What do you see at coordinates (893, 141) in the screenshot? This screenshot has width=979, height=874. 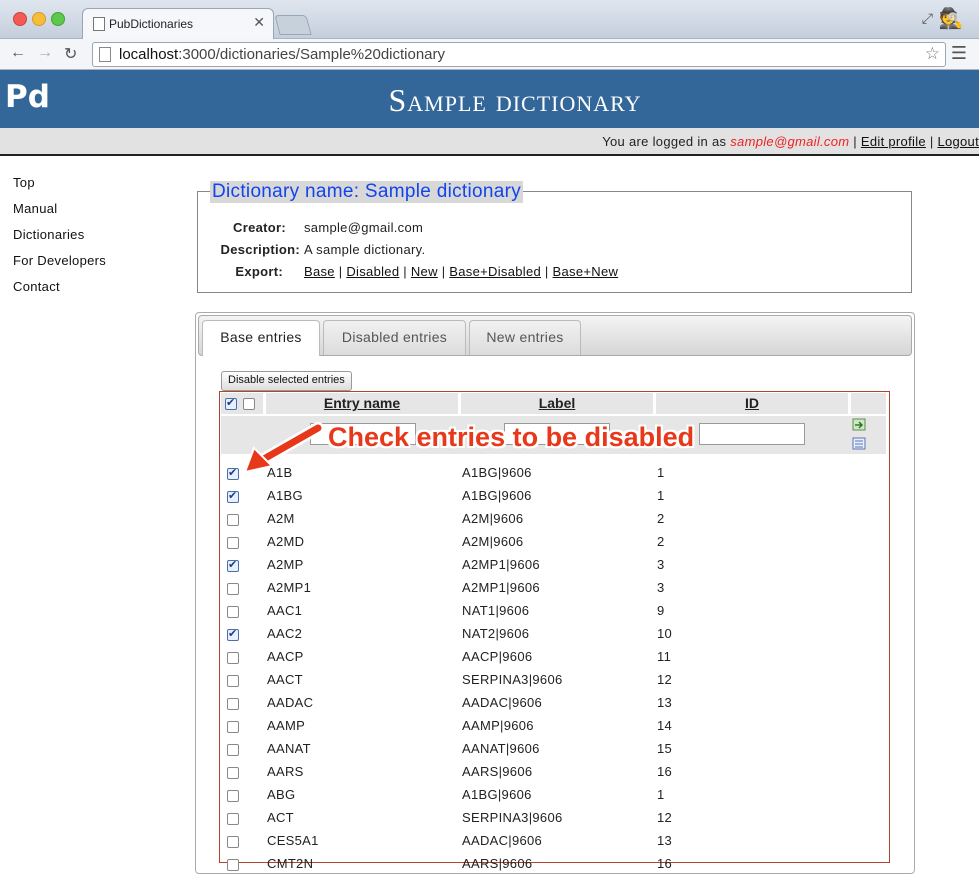 I see `edit-profile-link: Edit profile` at bounding box center [893, 141].